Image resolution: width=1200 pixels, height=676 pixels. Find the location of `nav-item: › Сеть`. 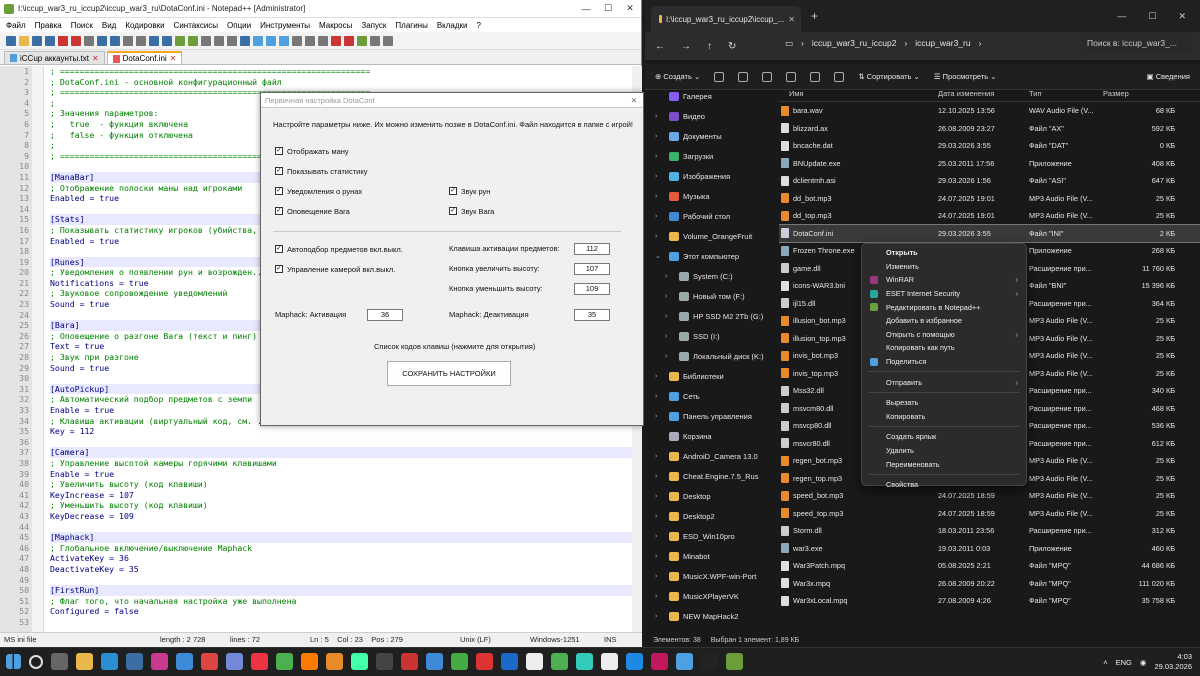

nav-item: › Сеть is located at coordinates (710, 396).